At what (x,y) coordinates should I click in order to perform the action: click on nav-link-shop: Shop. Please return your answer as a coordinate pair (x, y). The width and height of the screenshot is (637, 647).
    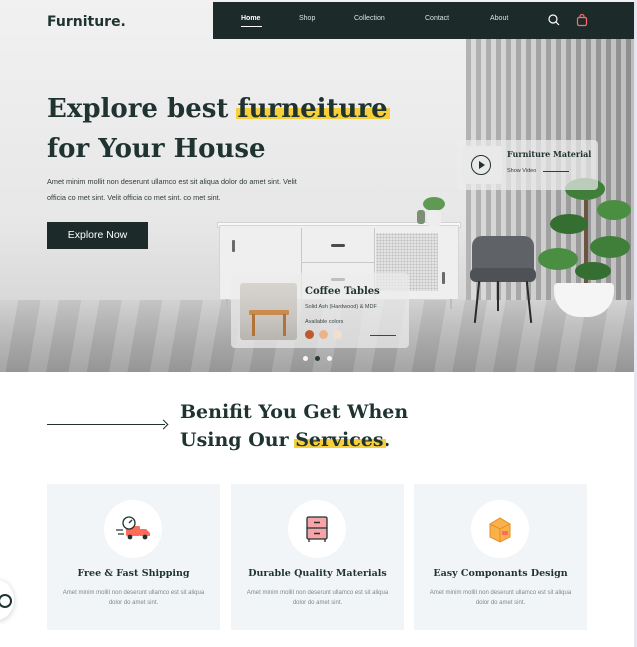
    Looking at the image, I should click on (307, 18).